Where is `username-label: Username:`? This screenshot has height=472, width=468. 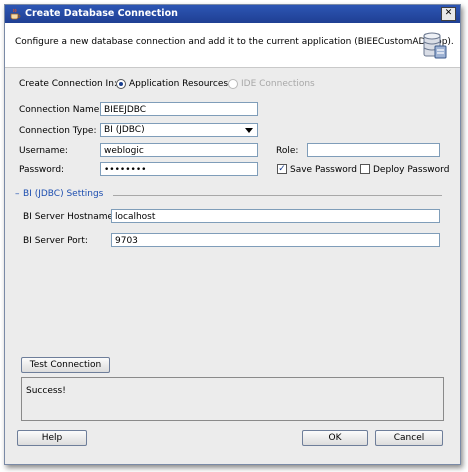 username-label: Username: is located at coordinates (43, 151).